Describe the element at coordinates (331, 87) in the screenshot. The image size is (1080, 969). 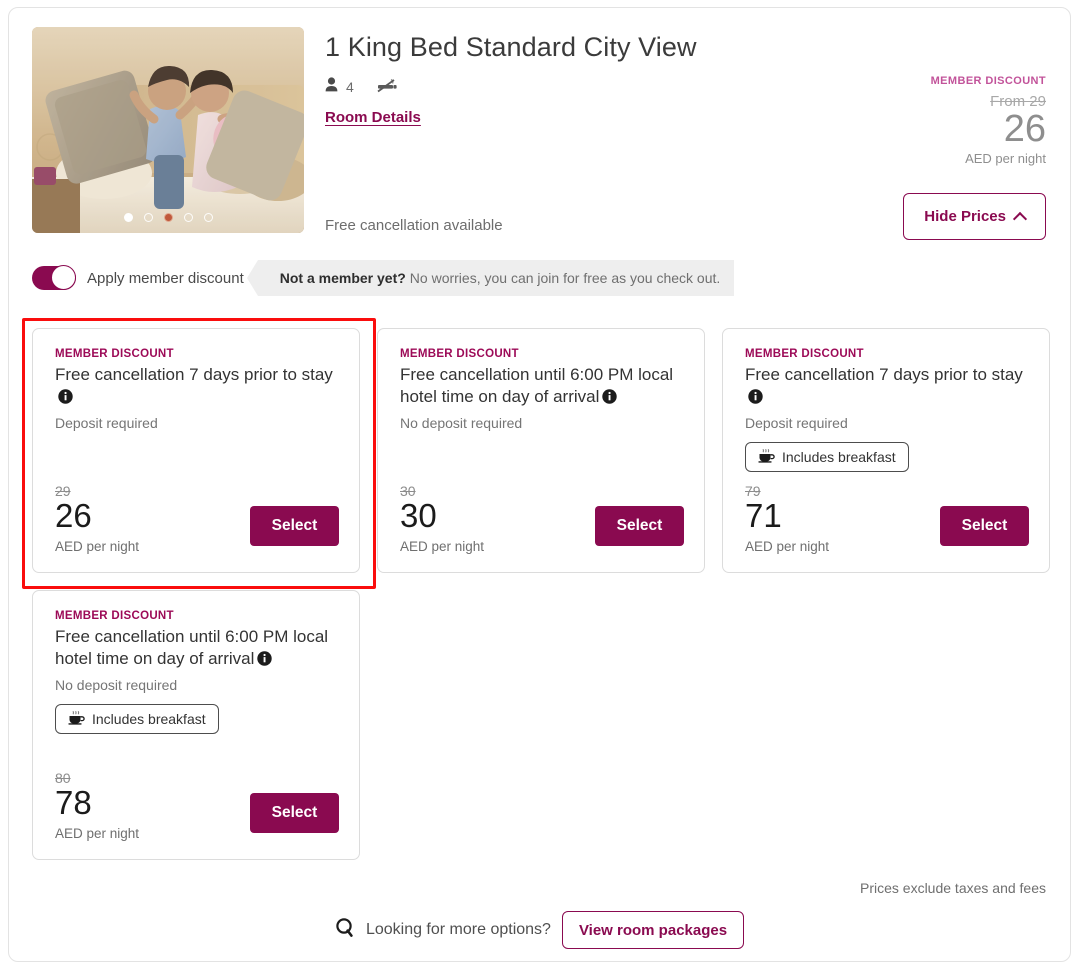
I see `person-icon` at that location.